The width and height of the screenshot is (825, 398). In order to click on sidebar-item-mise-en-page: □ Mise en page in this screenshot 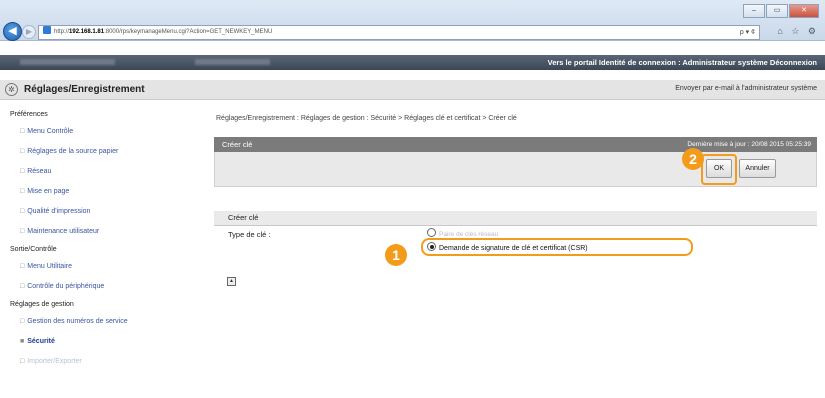, I will do `click(108, 192)`.